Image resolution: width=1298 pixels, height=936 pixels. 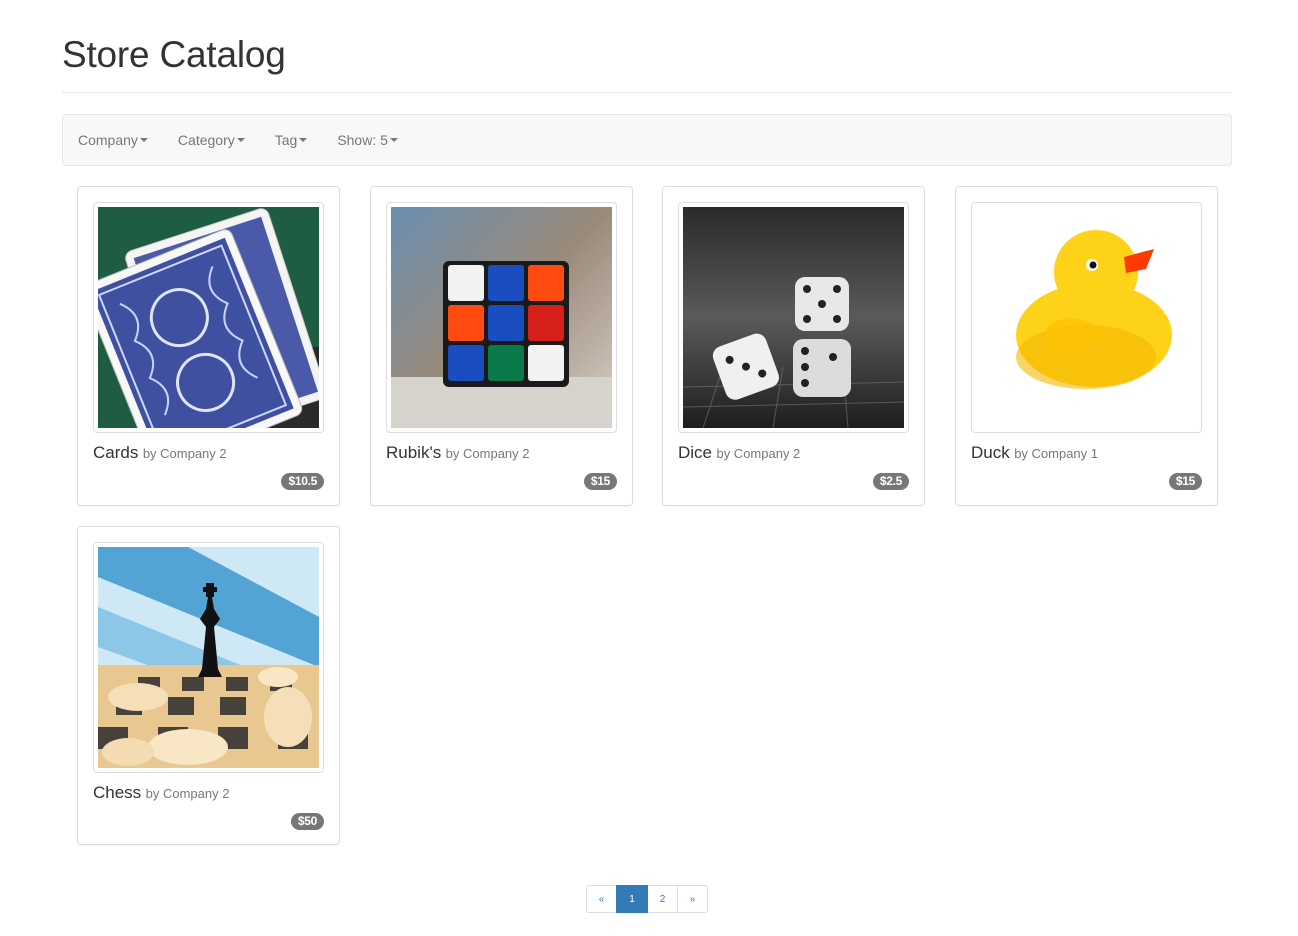 I want to click on product-card: Dice by Company 2 $2.5, so click(x=793, y=346).